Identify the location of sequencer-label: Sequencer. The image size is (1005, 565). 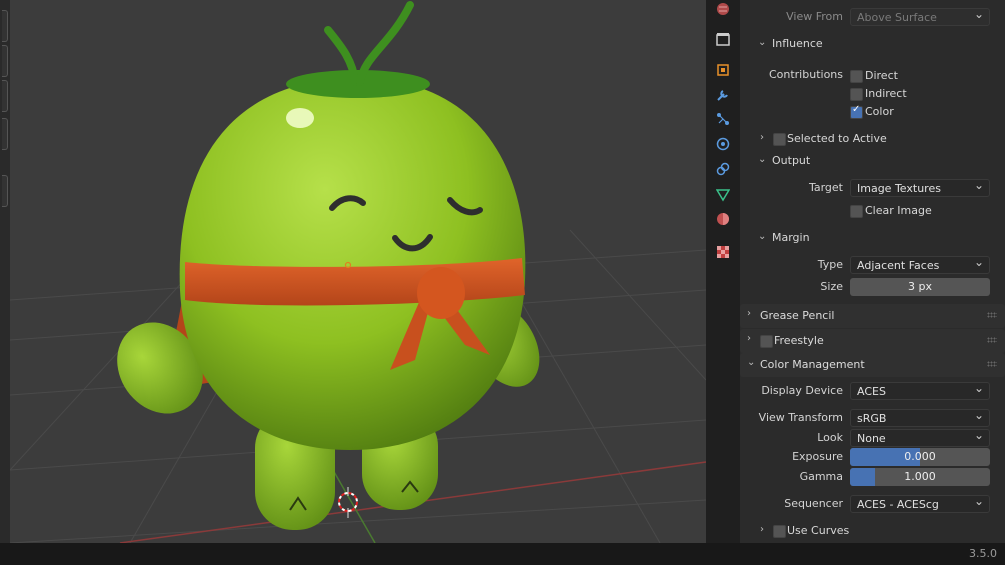
(813, 503).